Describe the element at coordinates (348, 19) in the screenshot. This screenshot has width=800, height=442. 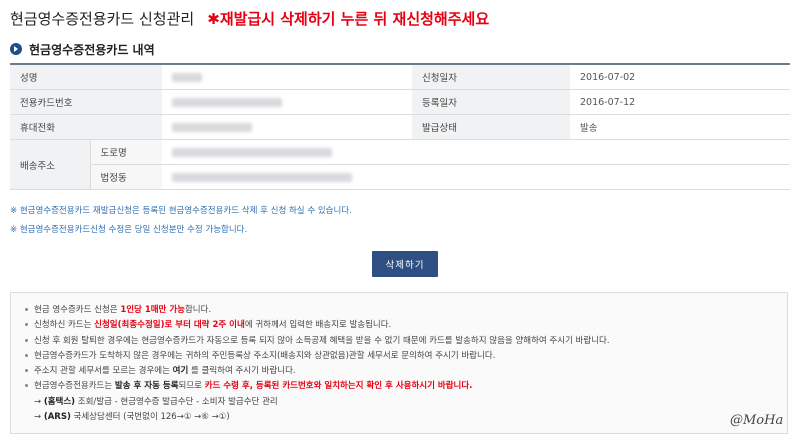
I see `reissue-warning: ✱재발급시 삭제하기 누른 뒤 재신청해주세요` at that location.